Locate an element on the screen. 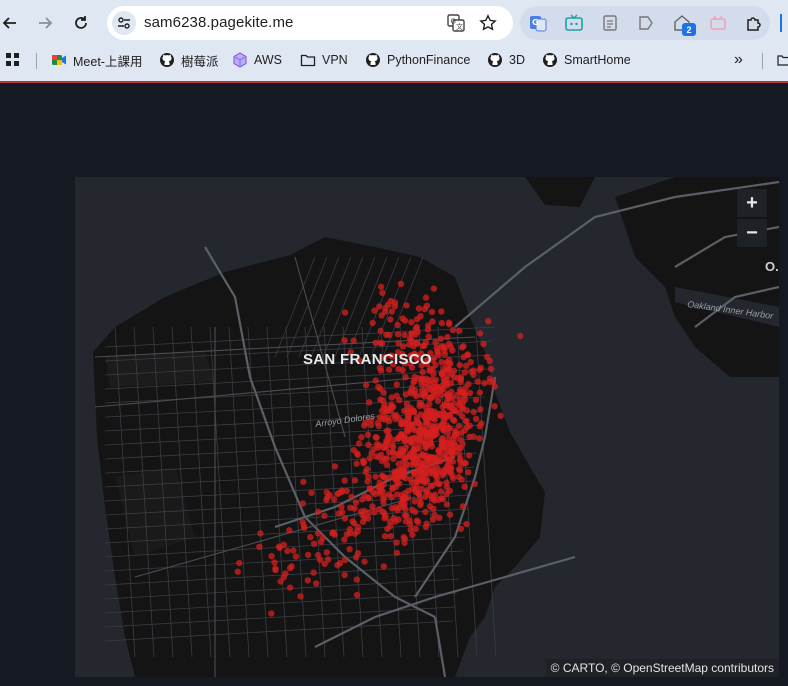  google-translate-extension: G is located at coordinates (538, 23).